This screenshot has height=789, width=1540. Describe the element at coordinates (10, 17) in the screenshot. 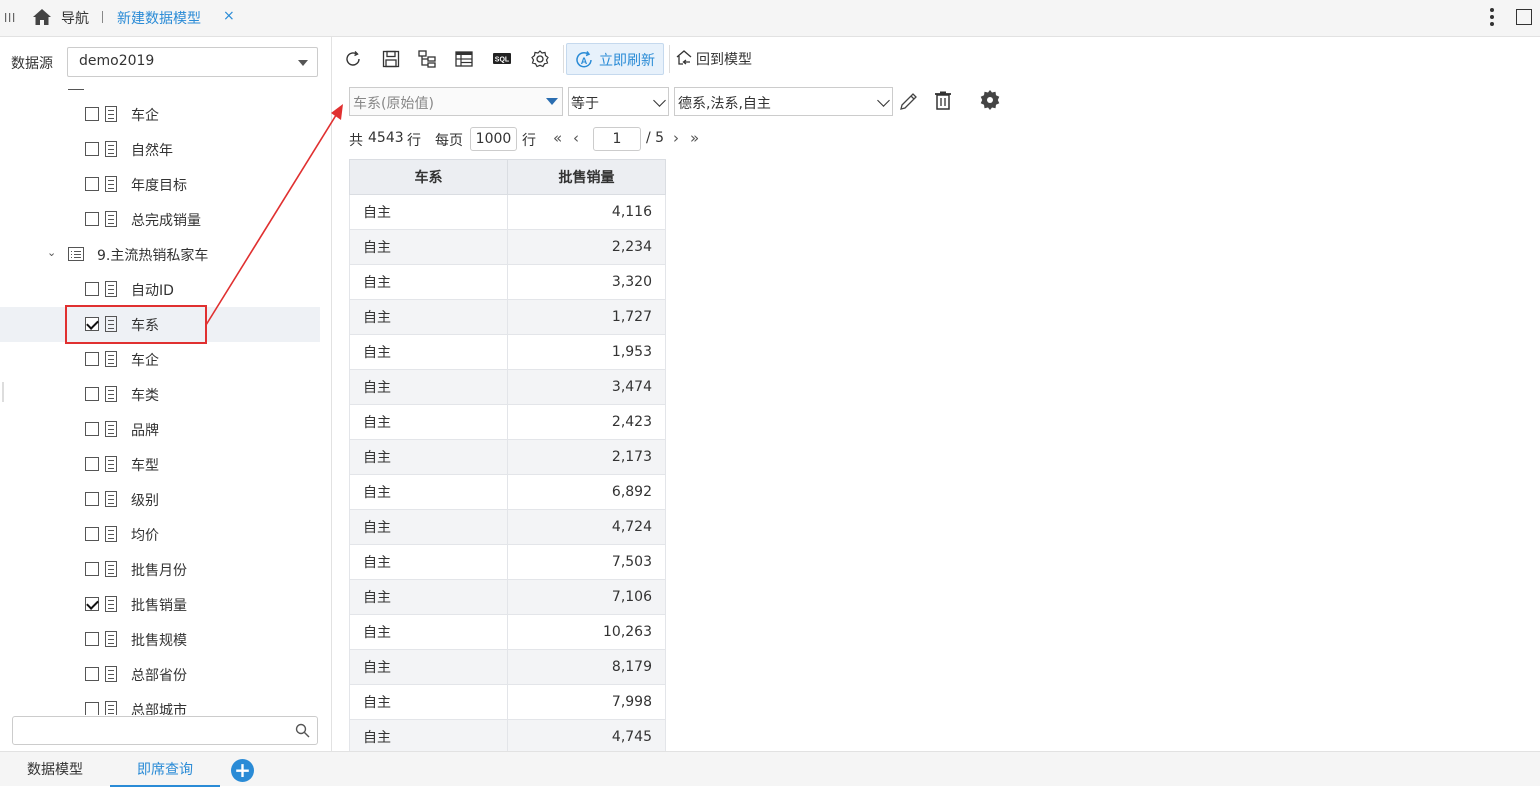

I see `grip-icon` at that location.